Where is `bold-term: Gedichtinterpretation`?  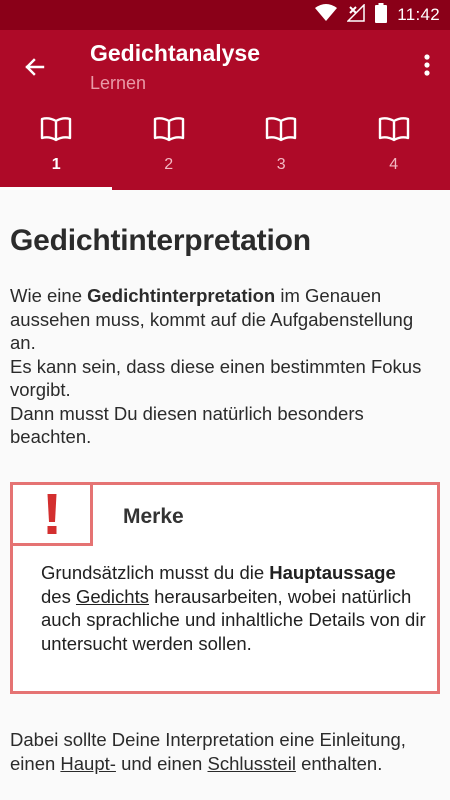
bold-term: Gedichtinterpretation is located at coordinates (181, 295).